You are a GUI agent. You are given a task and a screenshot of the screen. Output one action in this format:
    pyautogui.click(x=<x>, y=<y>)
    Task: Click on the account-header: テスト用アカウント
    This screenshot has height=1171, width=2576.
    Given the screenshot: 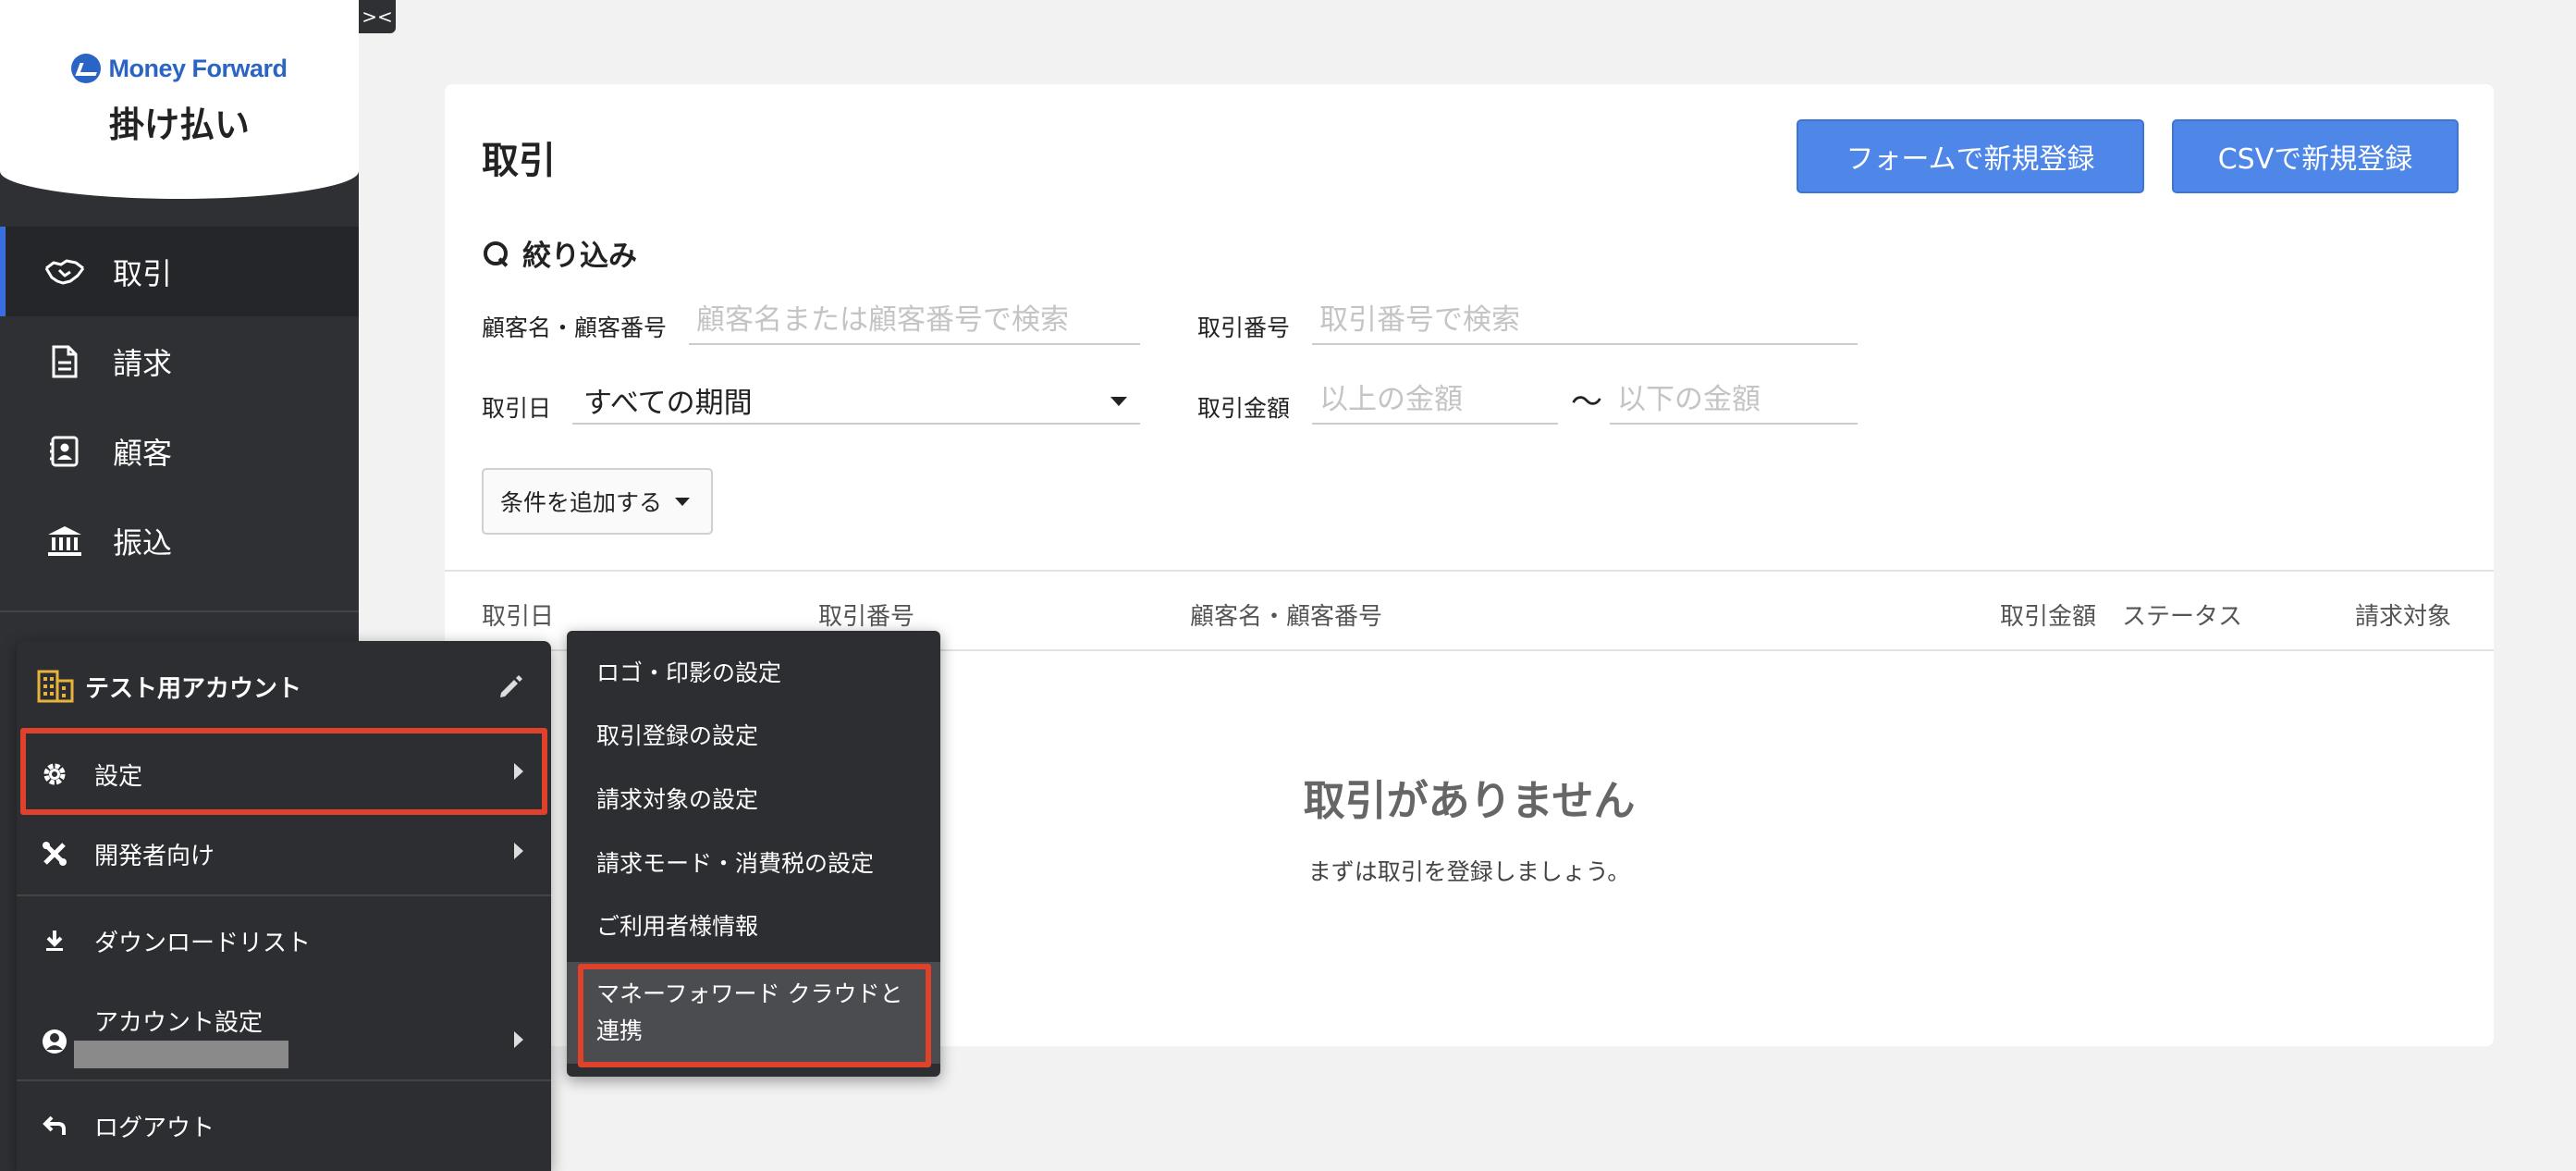 What is the action you would take?
    pyautogui.click(x=286, y=686)
    